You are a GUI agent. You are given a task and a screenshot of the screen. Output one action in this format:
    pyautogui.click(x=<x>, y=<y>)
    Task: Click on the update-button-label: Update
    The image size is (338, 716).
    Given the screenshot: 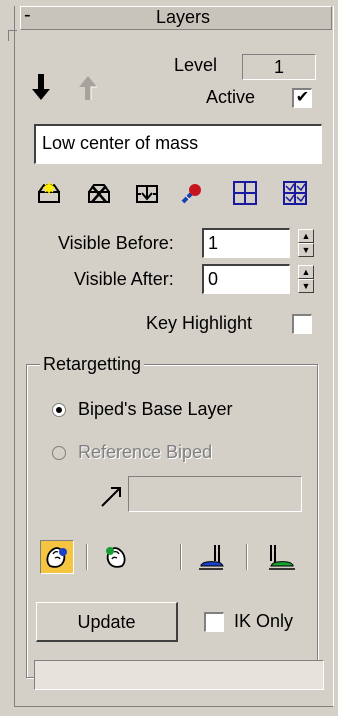 What is the action you would take?
    pyautogui.click(x=106, y=622)
    